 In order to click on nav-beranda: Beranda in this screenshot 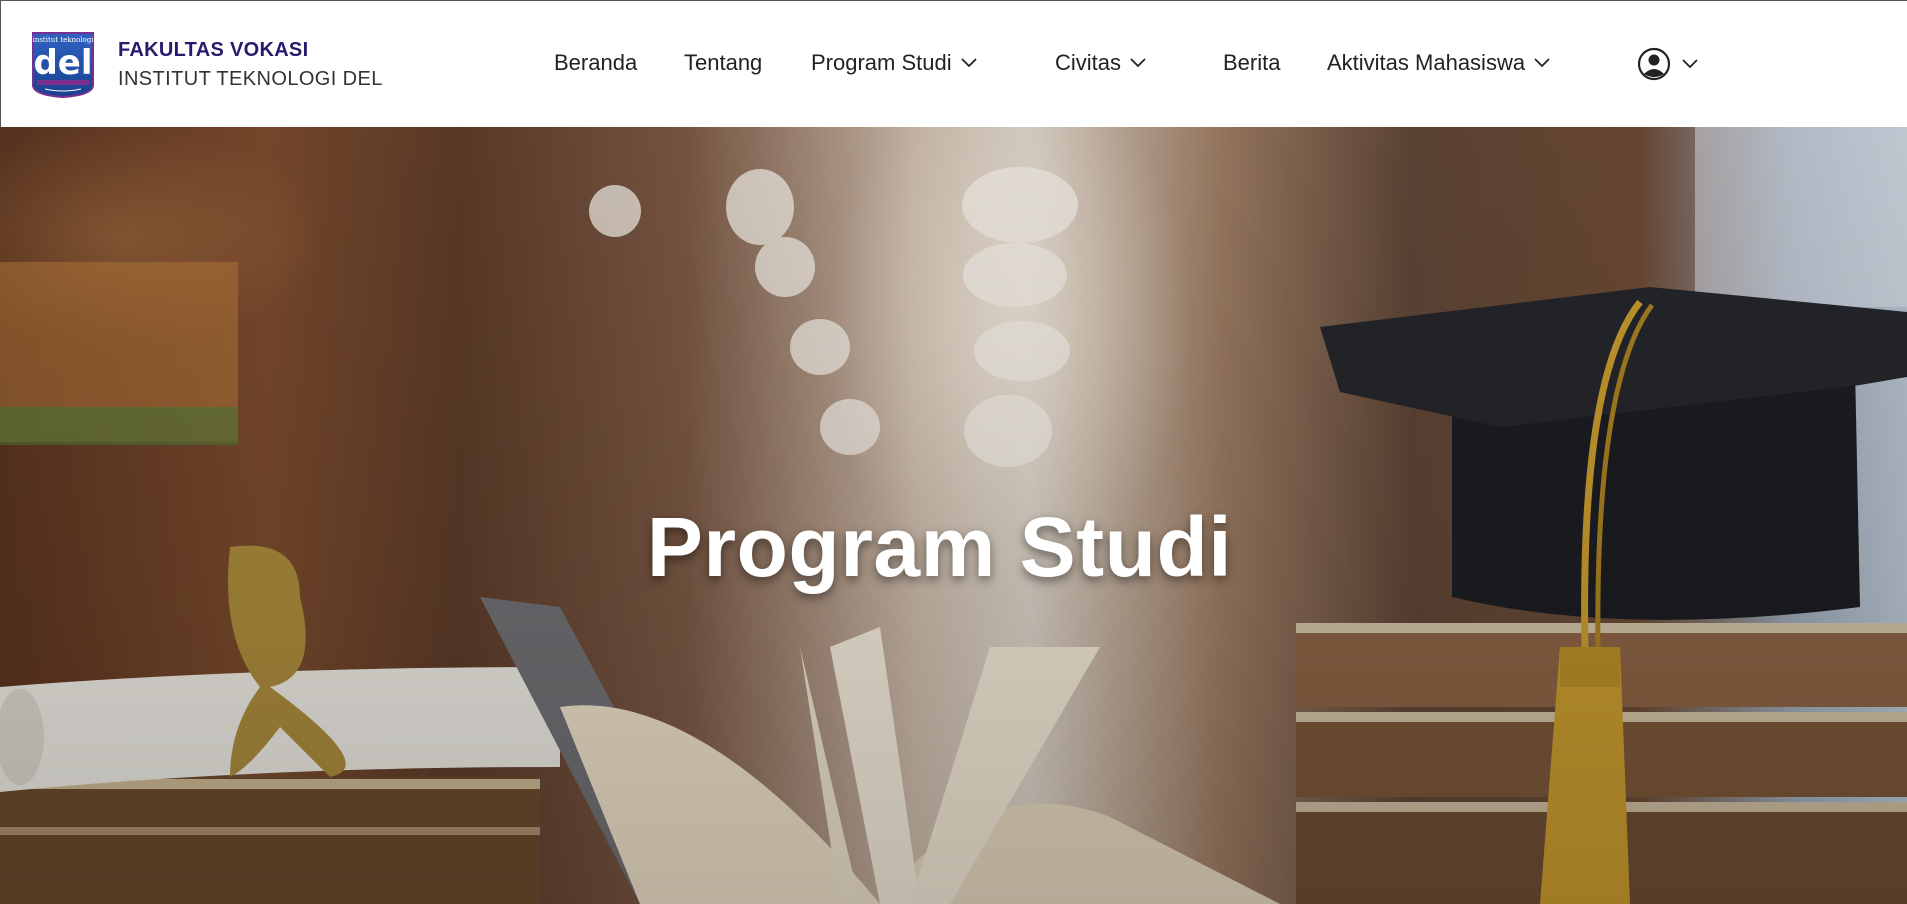, I will do `click(595, 63)`.